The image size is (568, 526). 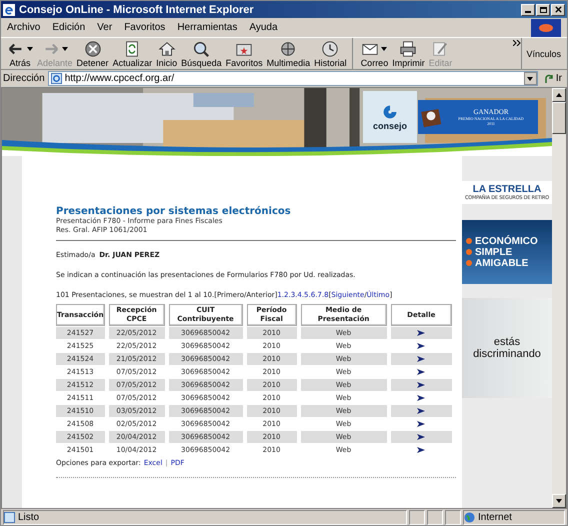 I want to click on close-button, so click(x=558, y=10).